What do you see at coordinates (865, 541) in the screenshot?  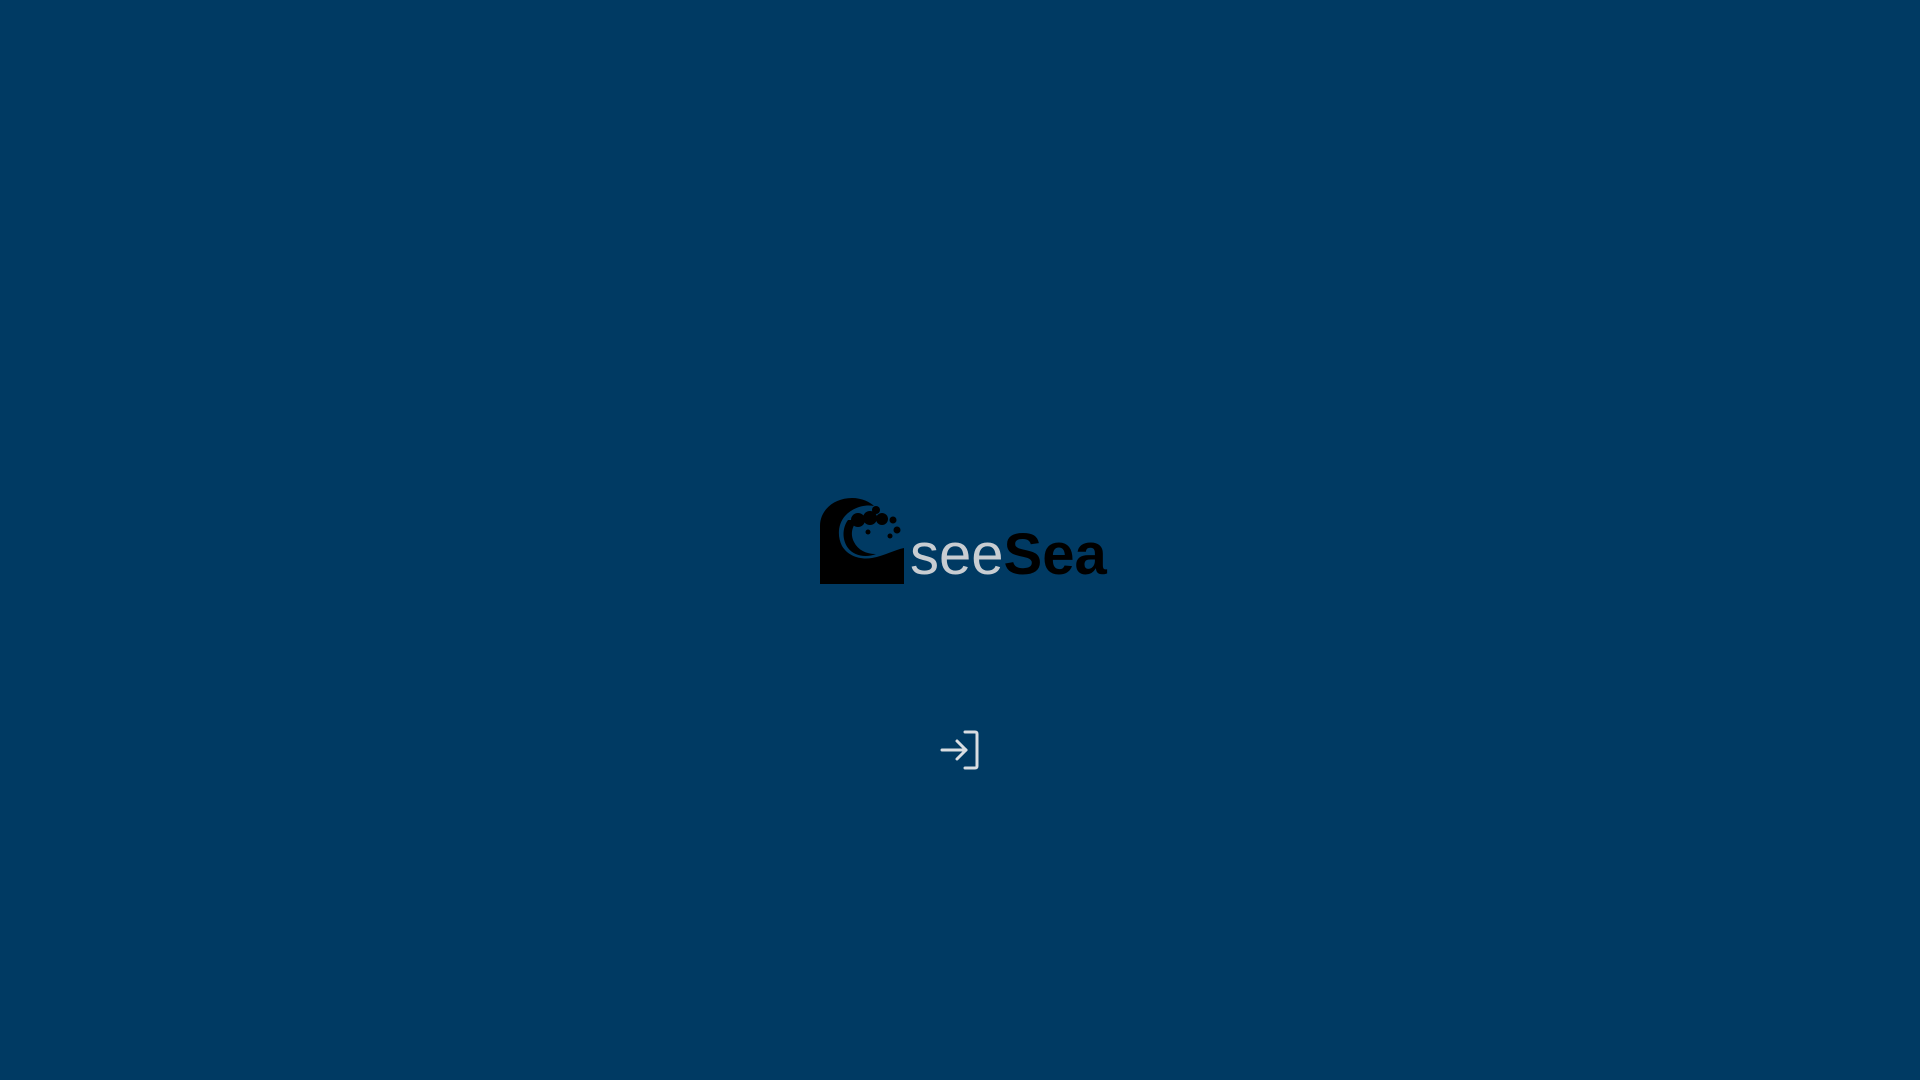 I see `wave-icon` at bounding box center [865, 541].